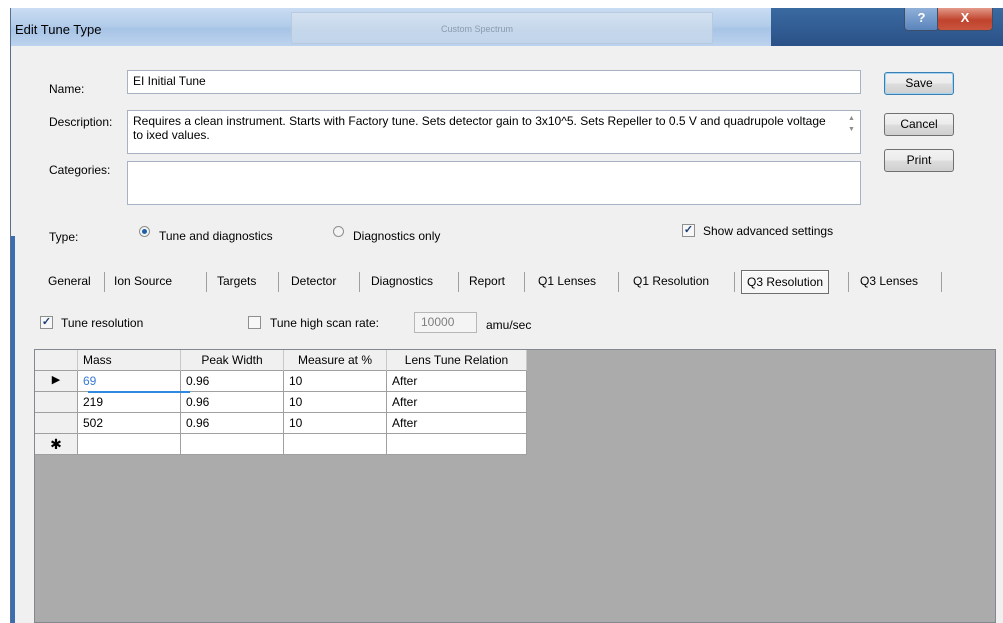 This screenshot has width=1003, height=623. Describe the element at coordinates (129, 360) in the screenshot. I see `column-header-mass: Mass` at that location.